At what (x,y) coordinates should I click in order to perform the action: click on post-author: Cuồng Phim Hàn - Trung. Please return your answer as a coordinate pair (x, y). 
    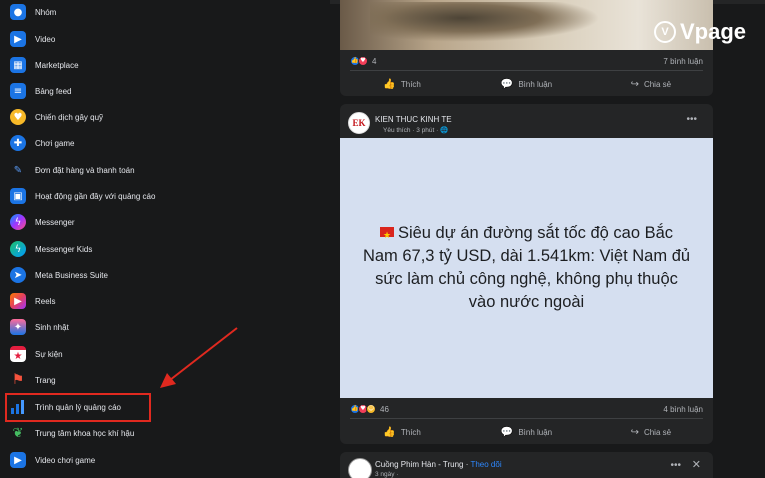
    Looking at the image, I should click on (419, 464).